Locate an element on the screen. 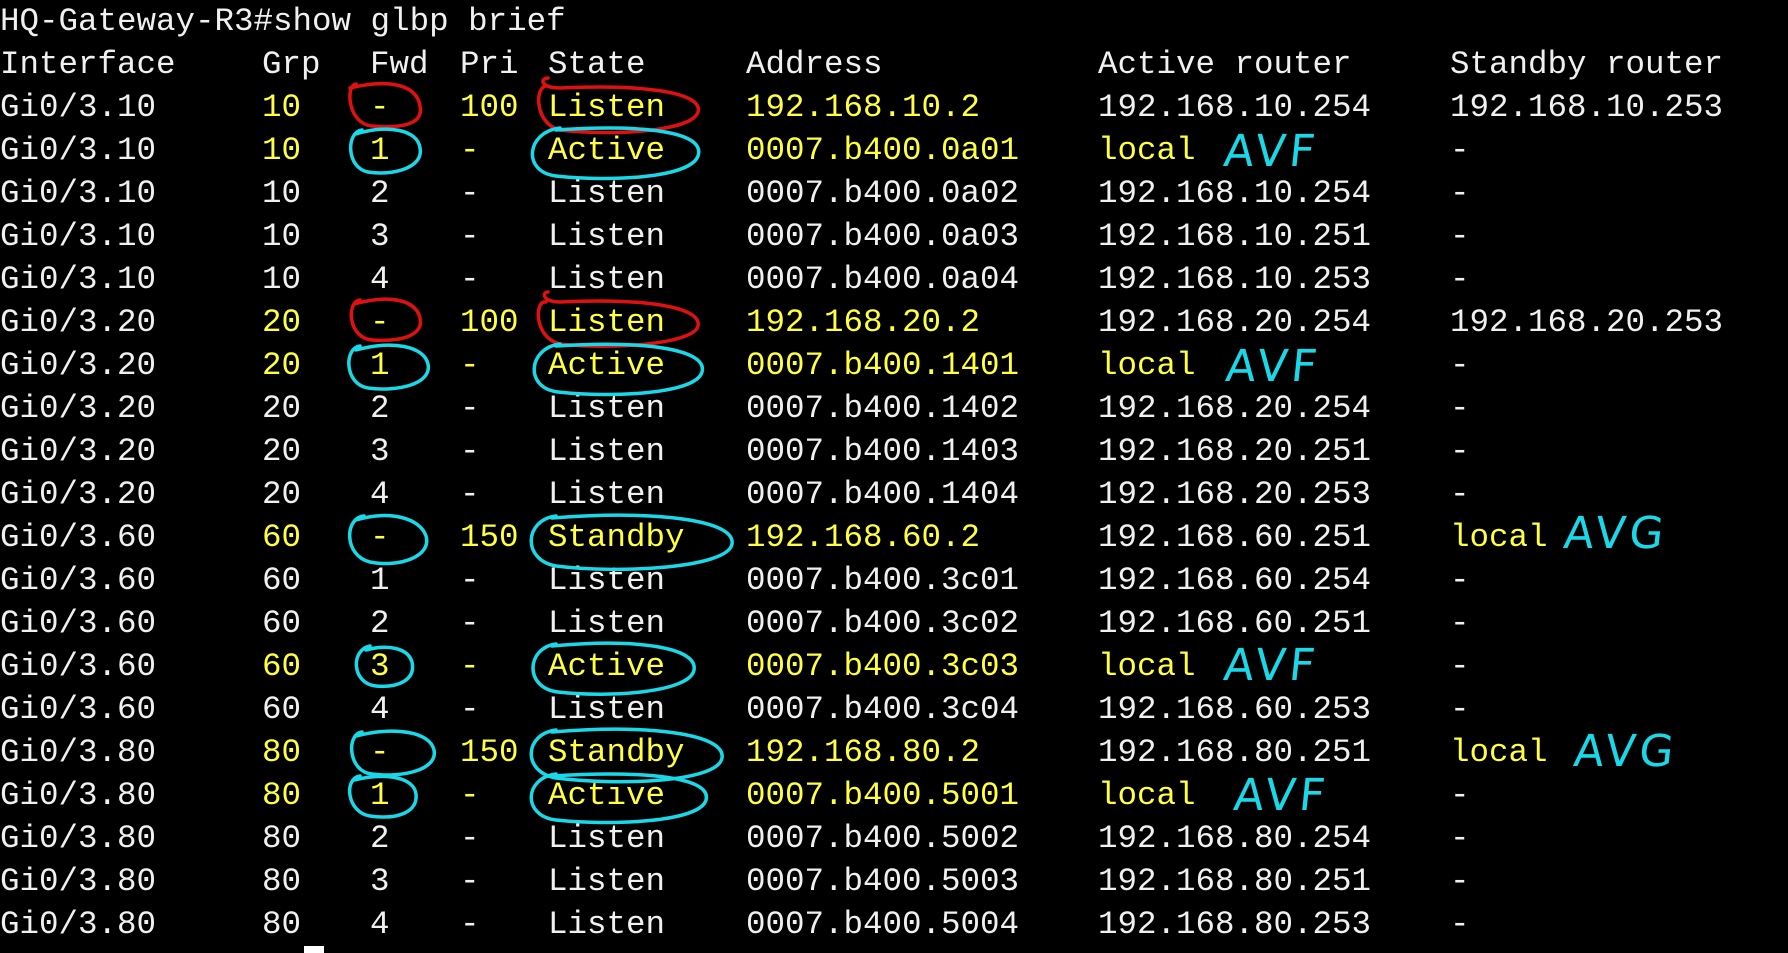  avg-annotation-2: AVG is located at coordinates (1626, 751).